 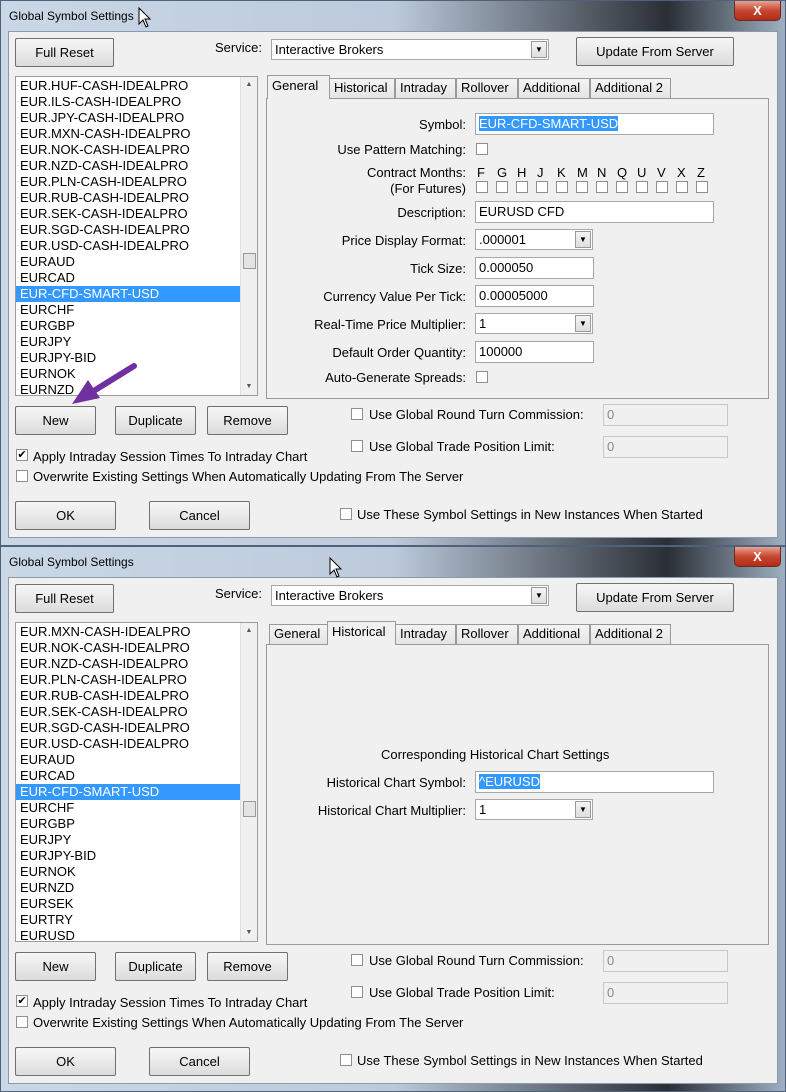 I want to click on list-item: EUR.JPY-CASH-IDEALPRO, so click(x=128, y=118).